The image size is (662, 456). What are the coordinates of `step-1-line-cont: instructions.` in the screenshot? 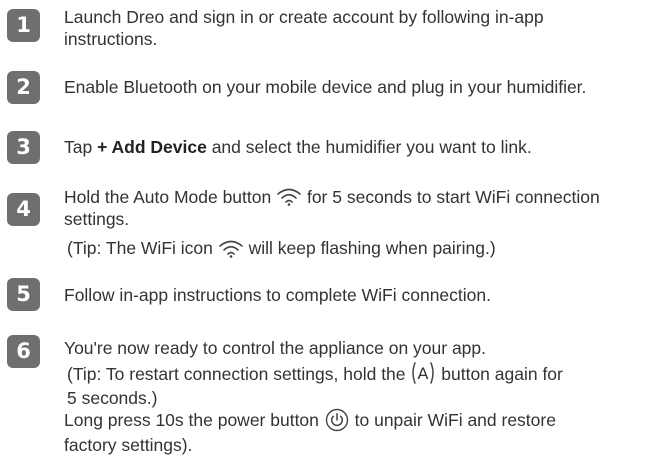 It's located at (111, 39).